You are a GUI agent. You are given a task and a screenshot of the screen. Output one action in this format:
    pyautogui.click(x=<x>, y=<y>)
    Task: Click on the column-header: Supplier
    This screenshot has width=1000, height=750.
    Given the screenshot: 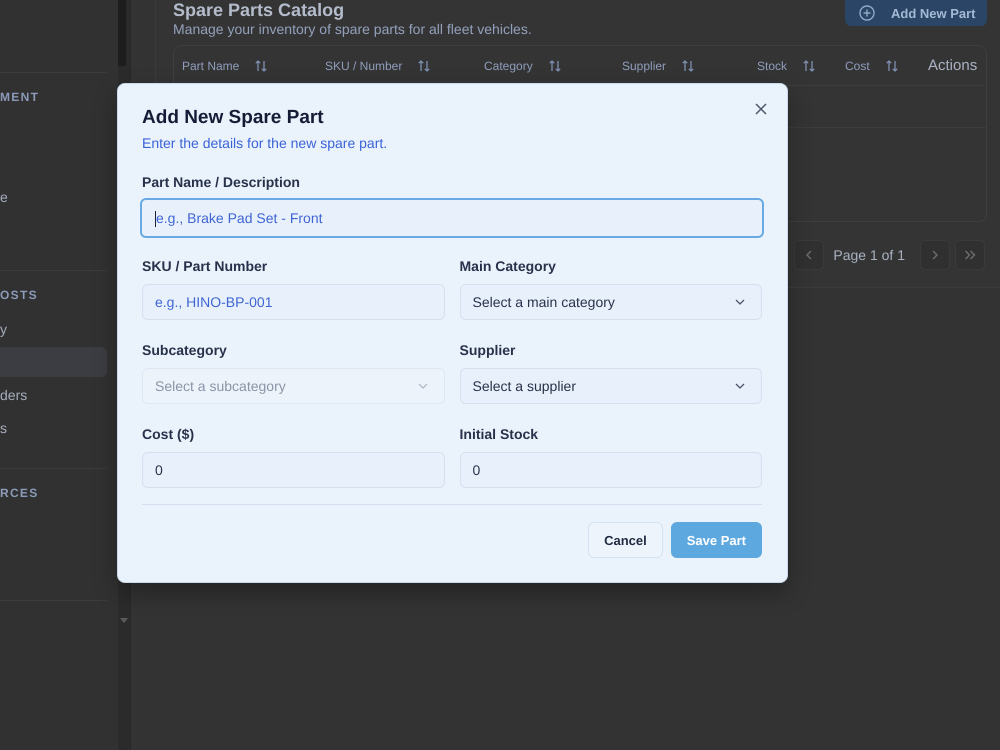 What is the action you would take?
    pyautogui.click(x=644, y=65)
    